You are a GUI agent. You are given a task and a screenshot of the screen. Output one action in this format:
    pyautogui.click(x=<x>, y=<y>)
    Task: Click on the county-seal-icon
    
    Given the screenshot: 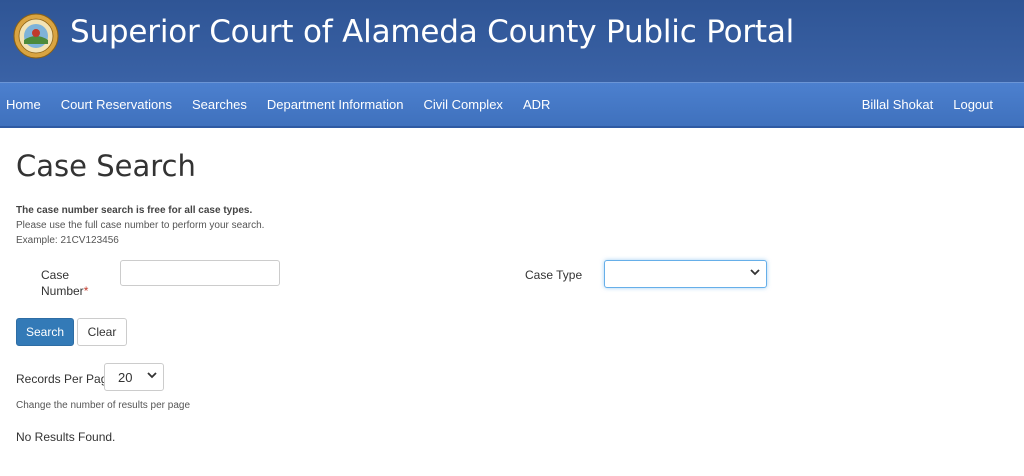 What is the action you would take?
    pyautogui.click(x=36, y=36)
    